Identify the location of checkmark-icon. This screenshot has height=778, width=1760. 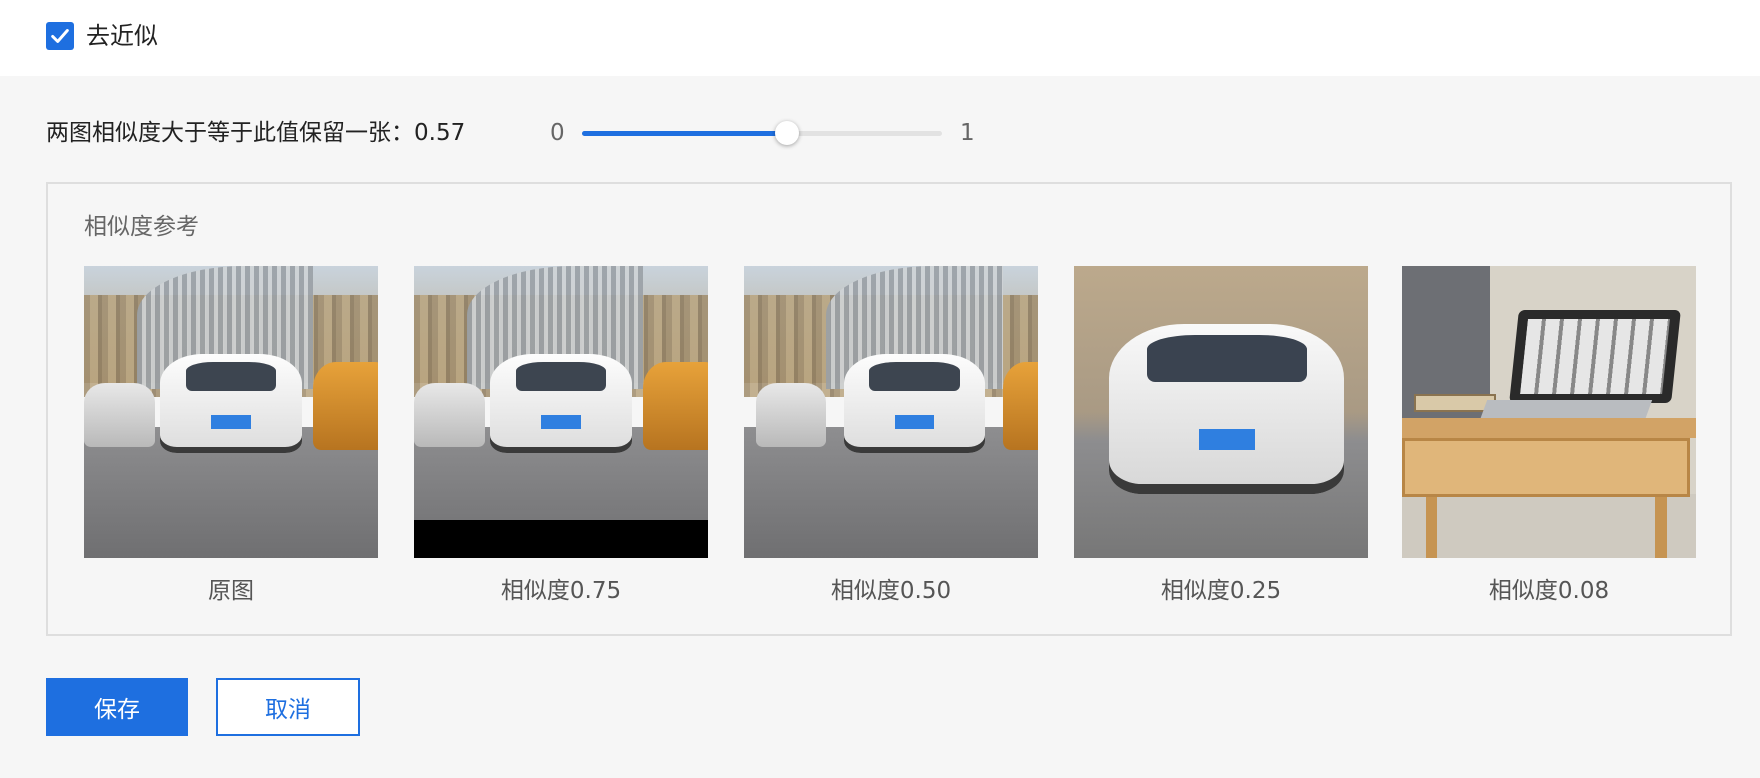
(60, 36).